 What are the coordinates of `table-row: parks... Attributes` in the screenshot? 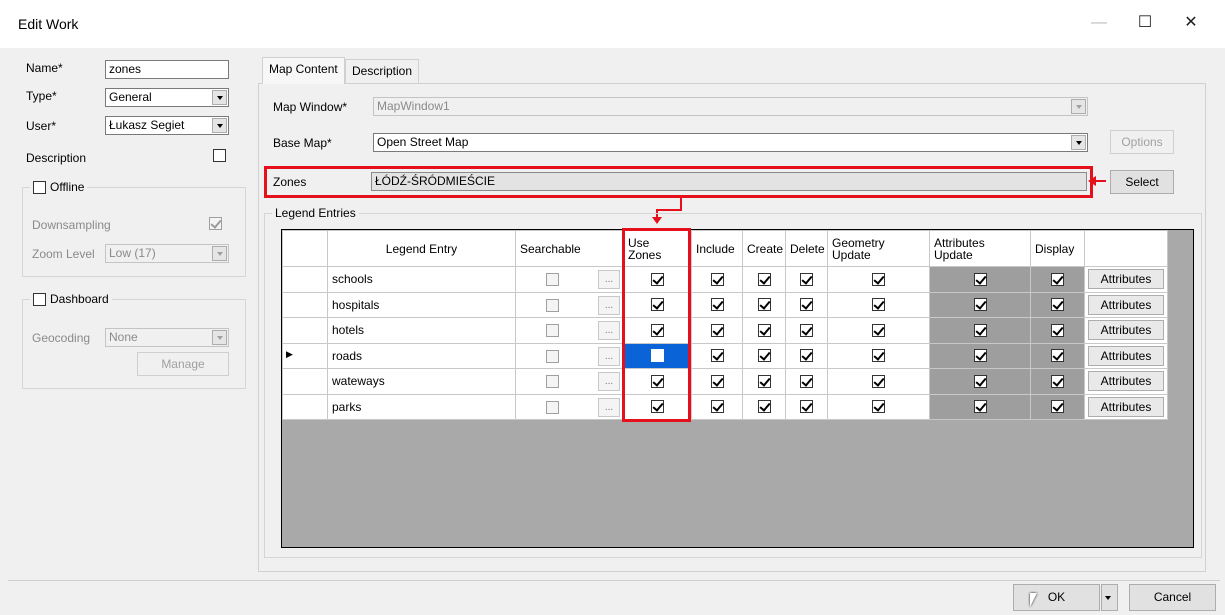 It's located at (725, 406).